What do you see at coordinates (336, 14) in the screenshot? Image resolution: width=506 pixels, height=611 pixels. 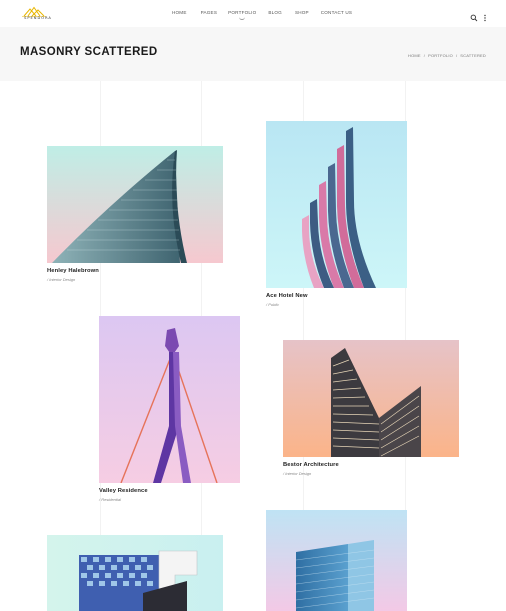 I see `nav-contact-us: CONTACT US` at bounding box center [336, 14].